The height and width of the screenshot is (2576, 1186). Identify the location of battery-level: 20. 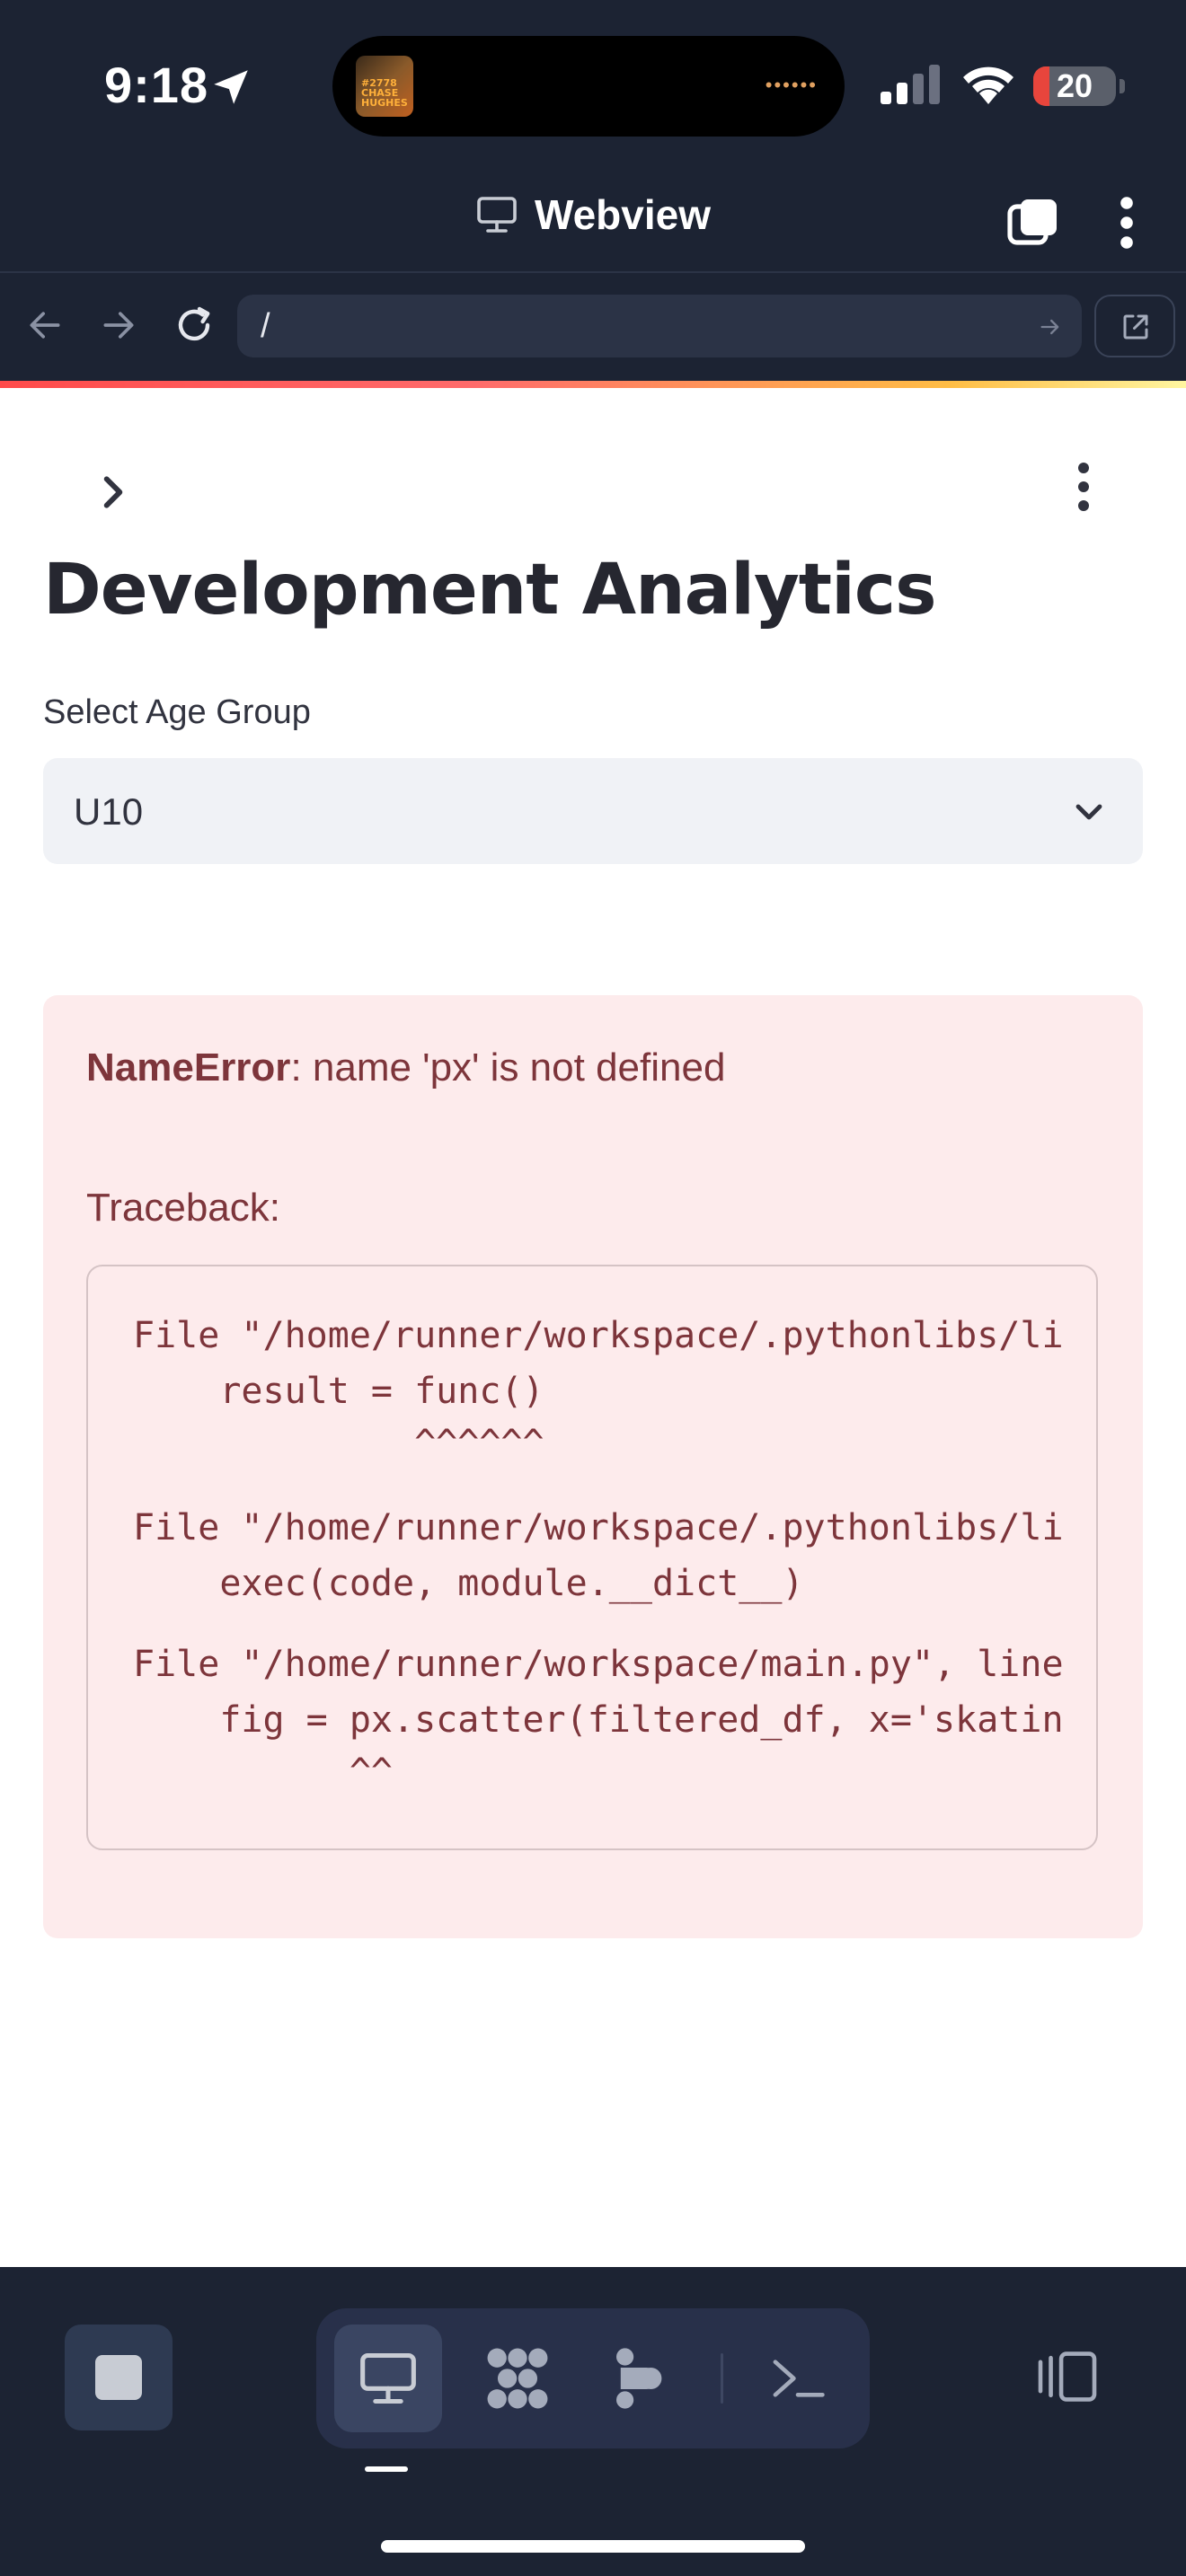
(1074, 85).